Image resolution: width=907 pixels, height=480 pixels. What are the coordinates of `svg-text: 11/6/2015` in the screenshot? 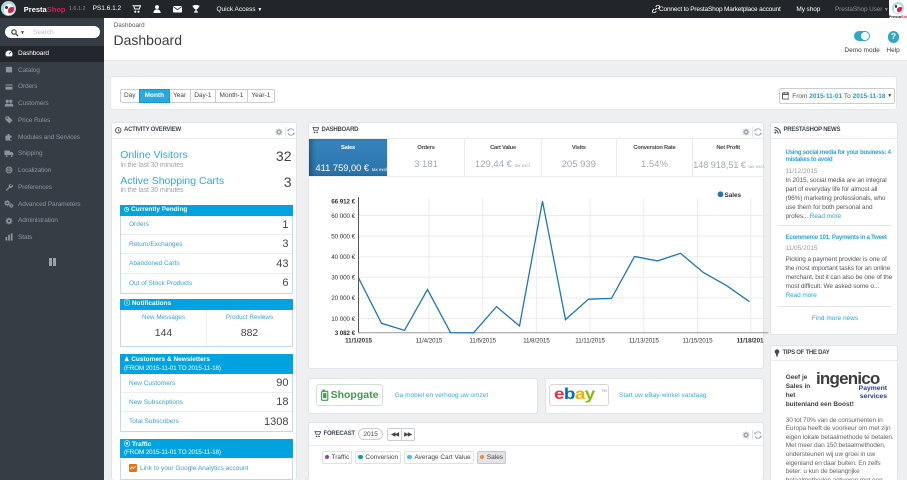 It's located at (482, 341).